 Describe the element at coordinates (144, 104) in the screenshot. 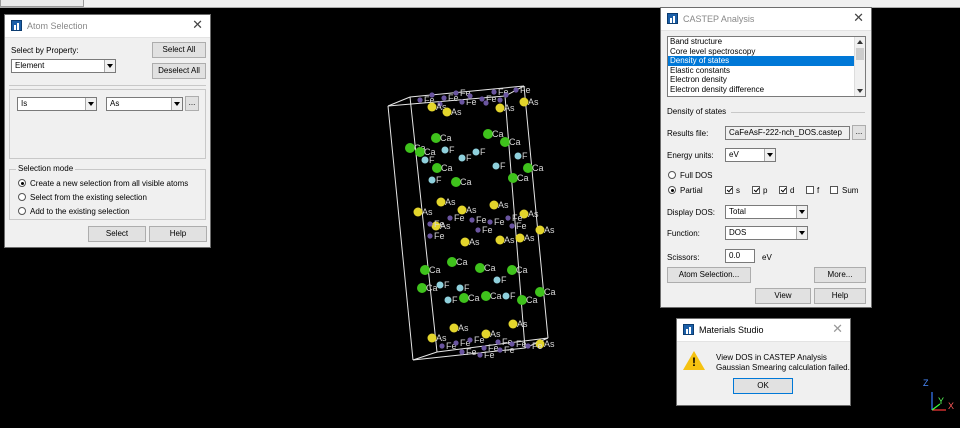

I see `element-dropdown: As` at that location.